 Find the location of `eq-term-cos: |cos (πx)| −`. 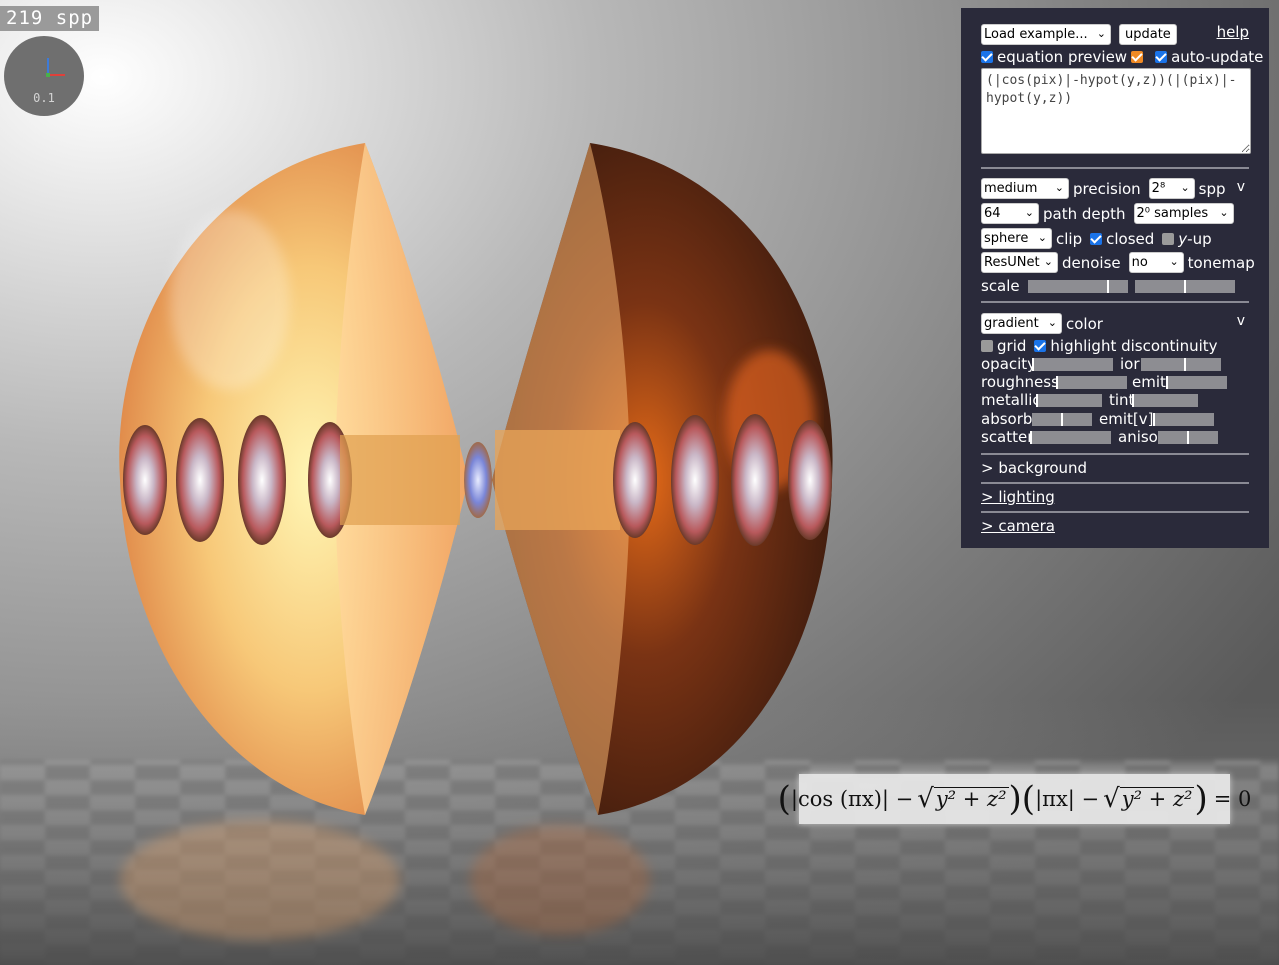

eq-term-cos: |cos (πx)| − is located at coordinates (852, 799).